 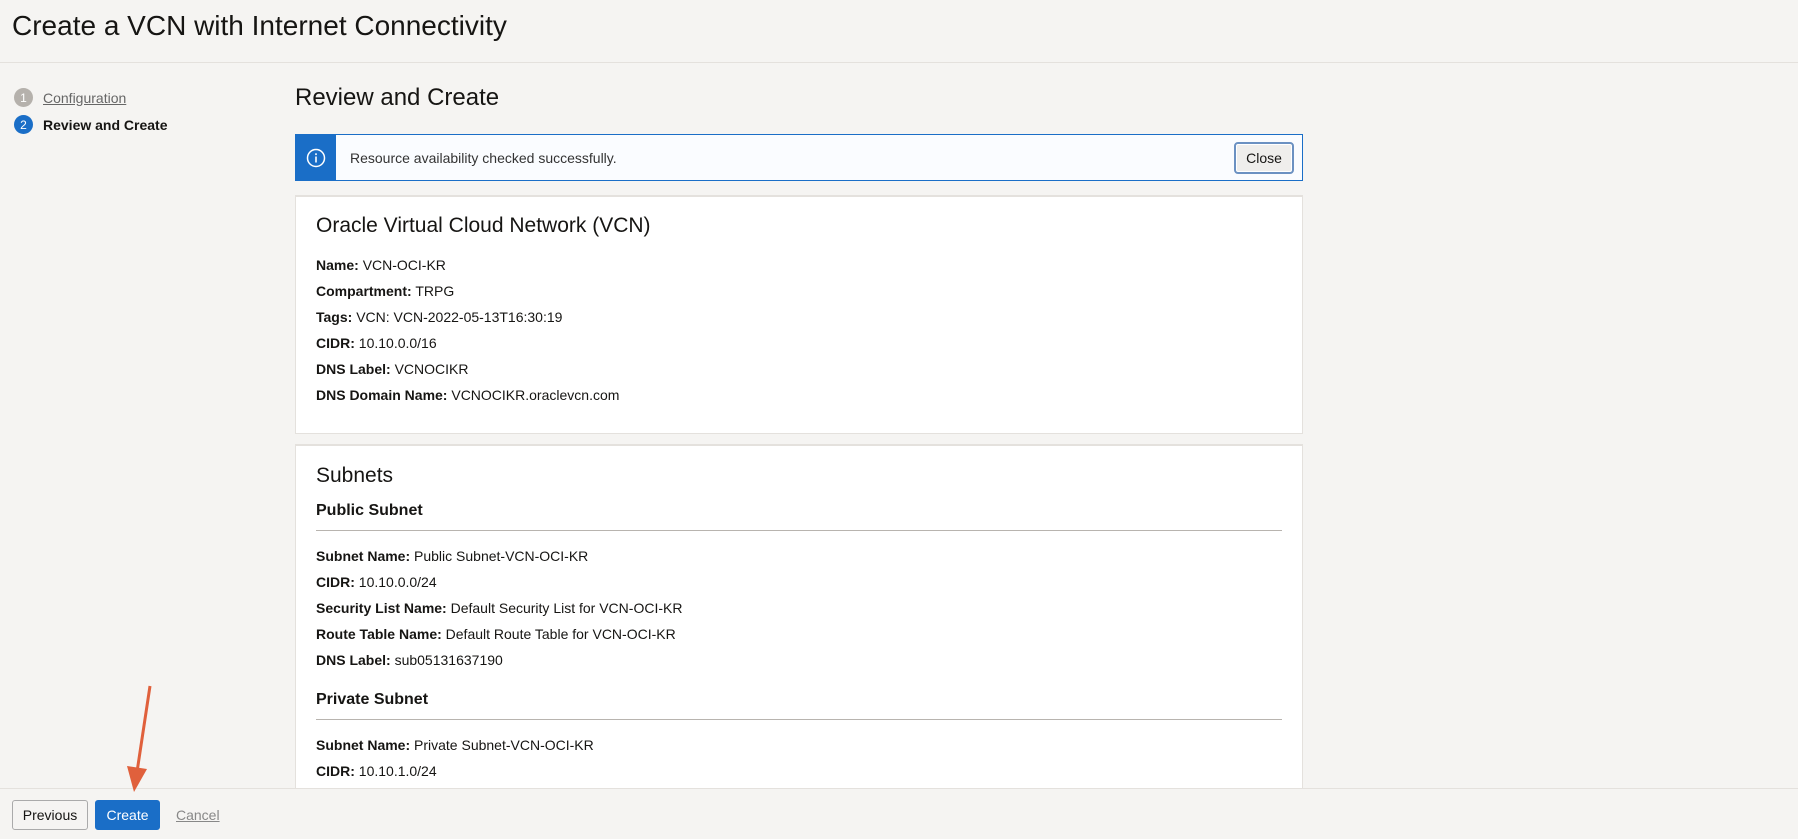 What do you see at coordinates (376, 771) in the screenshot?
I see `private-subnet-field-cidr: CIDR: 10.10.1.0/24` at bounding box center [376, 771].